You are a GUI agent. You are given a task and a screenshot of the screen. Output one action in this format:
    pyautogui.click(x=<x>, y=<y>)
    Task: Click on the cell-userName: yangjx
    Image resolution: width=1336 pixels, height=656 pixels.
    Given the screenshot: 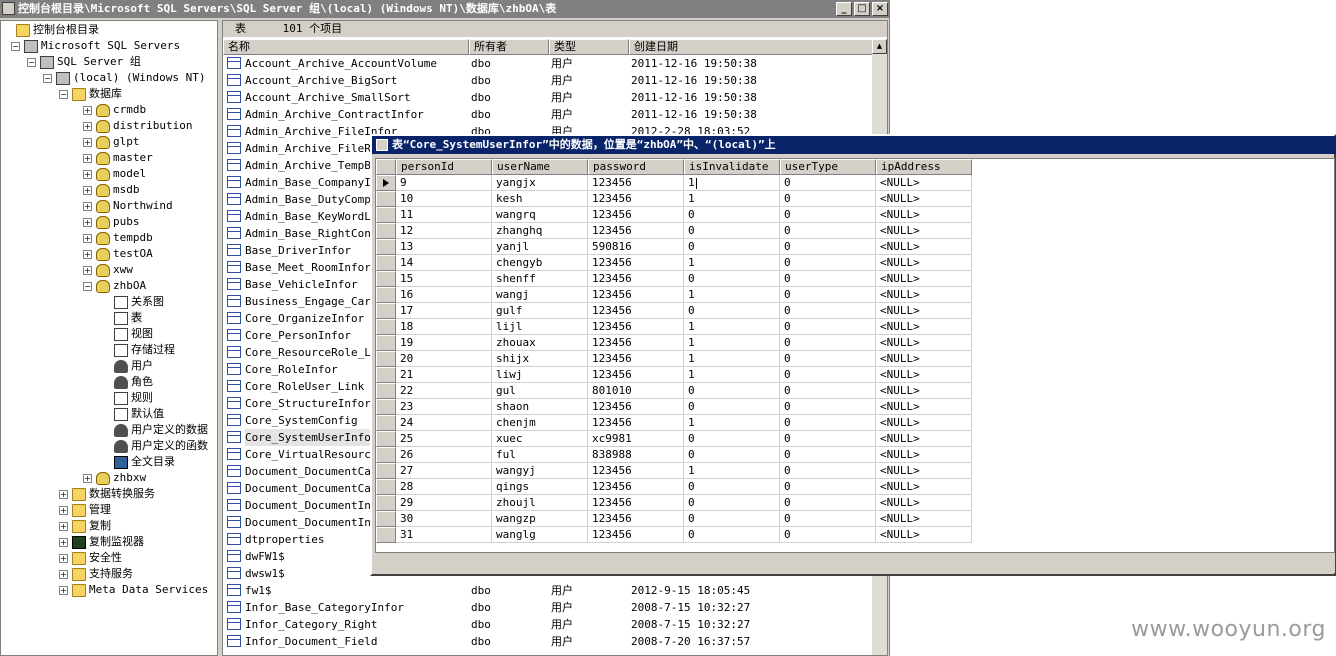 What is the action you would take?
    pyautogui.click(x=540, y=183)
    